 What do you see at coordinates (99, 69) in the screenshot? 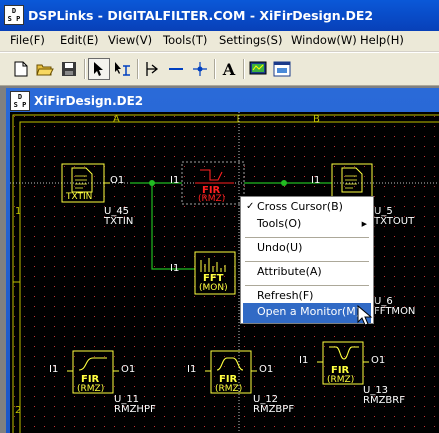
I see `pointer-arrow-icon` at bounding box center [99, 69].